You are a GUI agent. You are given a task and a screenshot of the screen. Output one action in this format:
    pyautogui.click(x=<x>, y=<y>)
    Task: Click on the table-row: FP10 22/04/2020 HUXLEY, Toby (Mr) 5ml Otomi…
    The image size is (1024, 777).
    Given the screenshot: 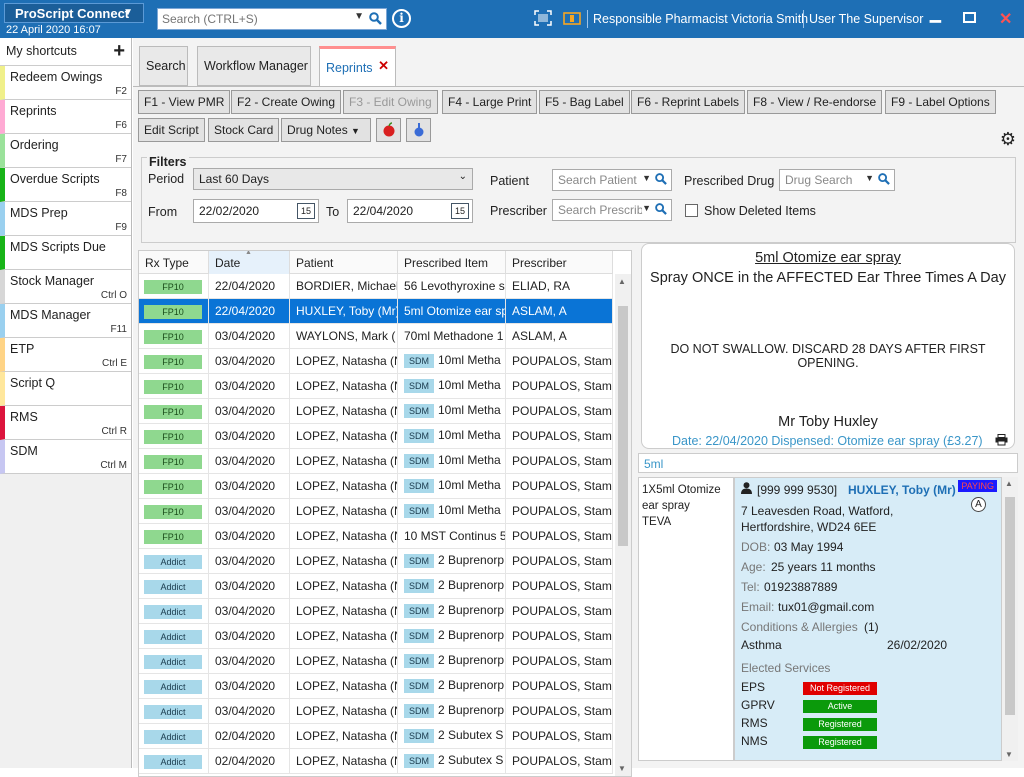 What is the action you would take?
    pyautogui.click(x=376, y=311)
    